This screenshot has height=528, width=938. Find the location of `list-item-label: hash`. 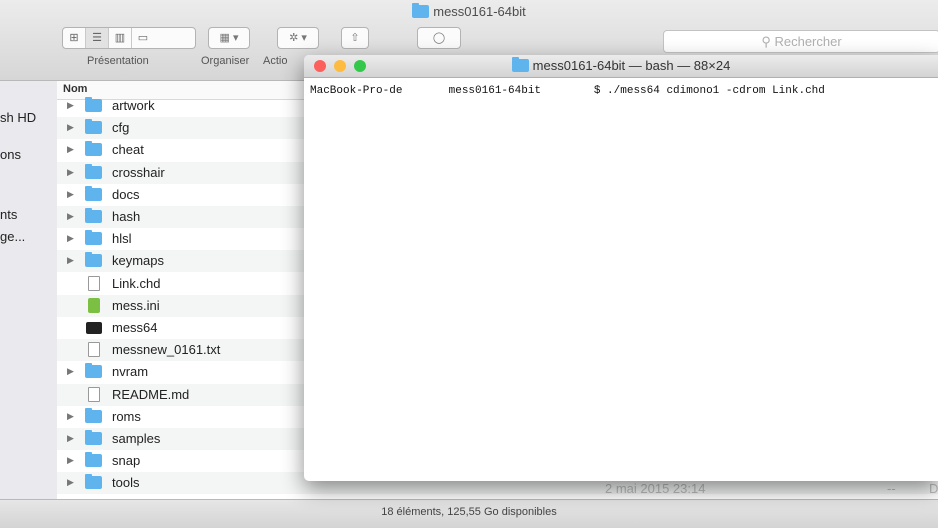

list-item-label: hash is located at coordinates (126, 216).